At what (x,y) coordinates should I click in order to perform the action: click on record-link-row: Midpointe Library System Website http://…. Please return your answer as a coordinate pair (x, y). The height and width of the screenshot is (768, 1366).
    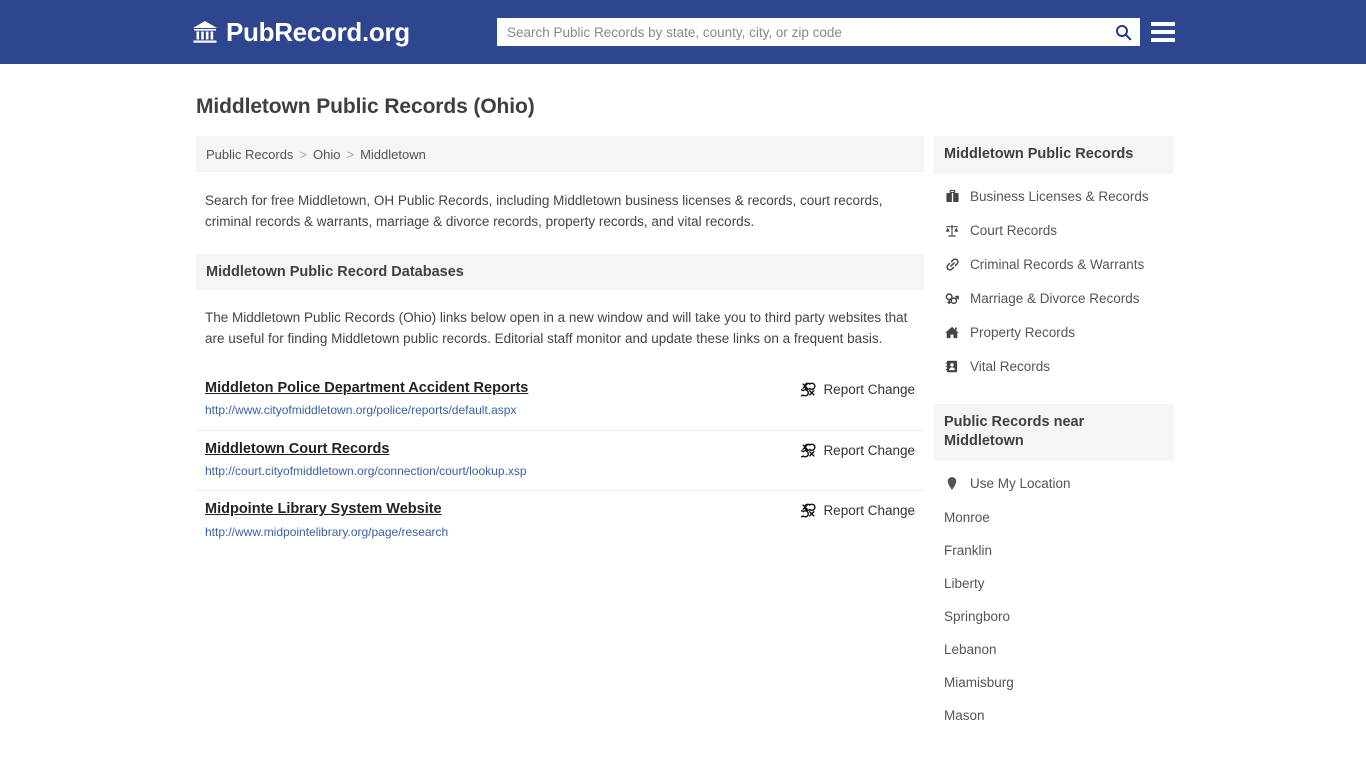
    Looking at the image, I should click on (560, 520).